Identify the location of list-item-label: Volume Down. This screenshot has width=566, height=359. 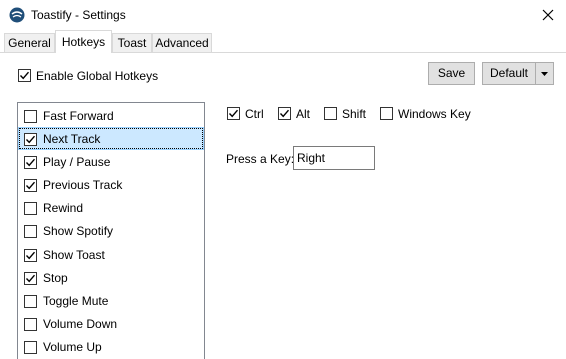
(80, 324).